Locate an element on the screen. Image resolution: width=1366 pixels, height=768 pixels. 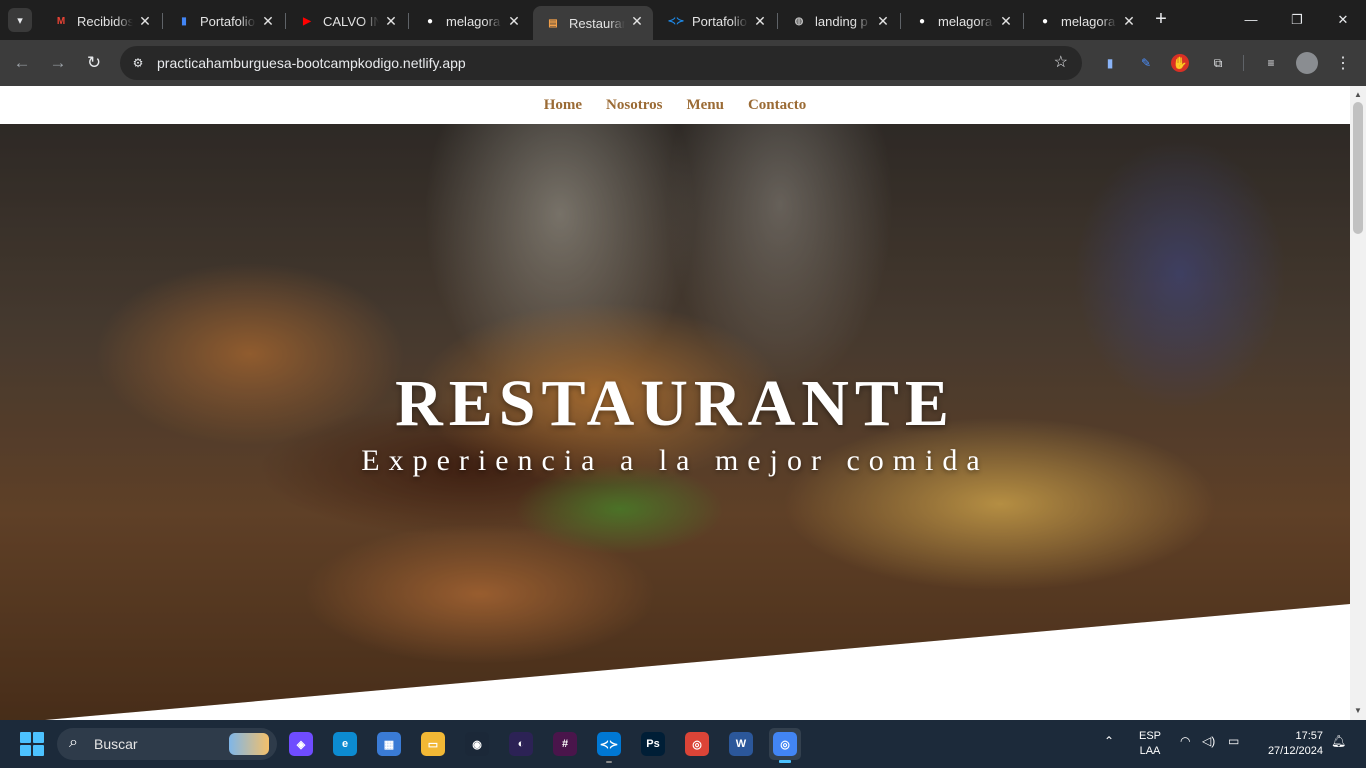
browser-tab: ≺≻ Portafolio ✕ is located at coordinates (716, 21).